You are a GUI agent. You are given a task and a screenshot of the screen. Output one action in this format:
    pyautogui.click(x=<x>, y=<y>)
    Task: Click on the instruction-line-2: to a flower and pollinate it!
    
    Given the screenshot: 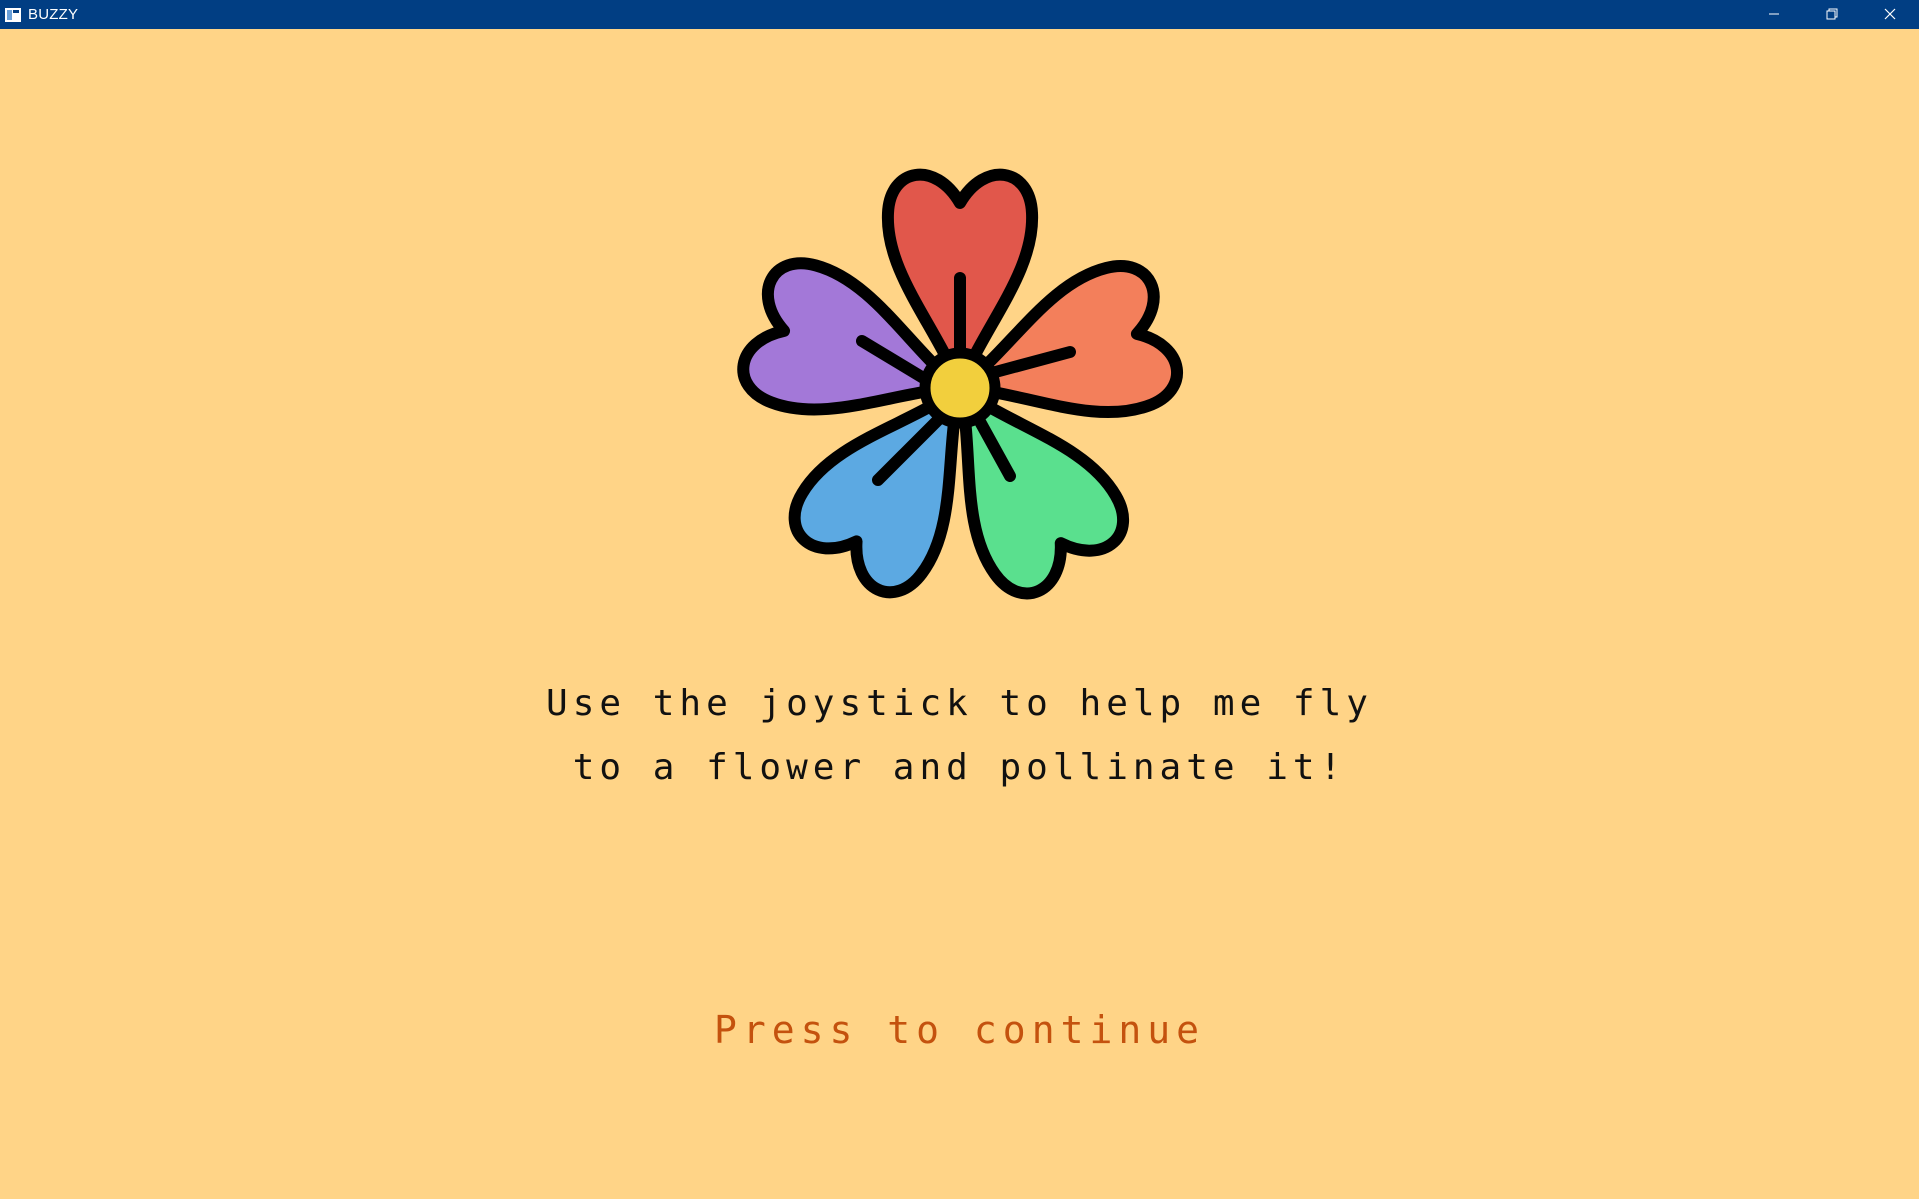 What is the action you would take?
    pyautogui.click(x=959, y=767)
    